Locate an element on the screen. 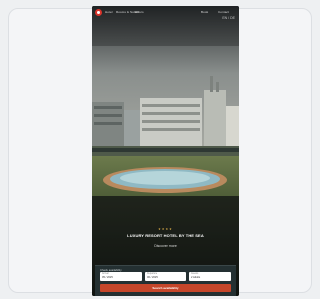 The height and width of the screenshot is (299, 320). arrival-value: 05 / 2025 is located at coordinates (107, 277).